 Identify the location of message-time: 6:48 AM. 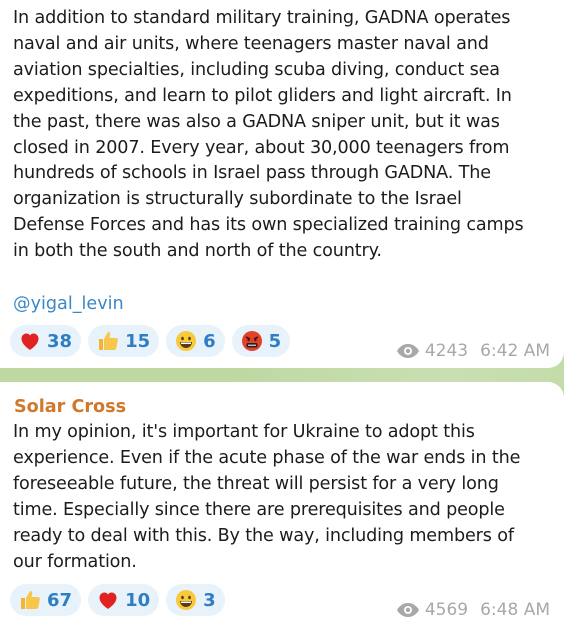
(515, 610).